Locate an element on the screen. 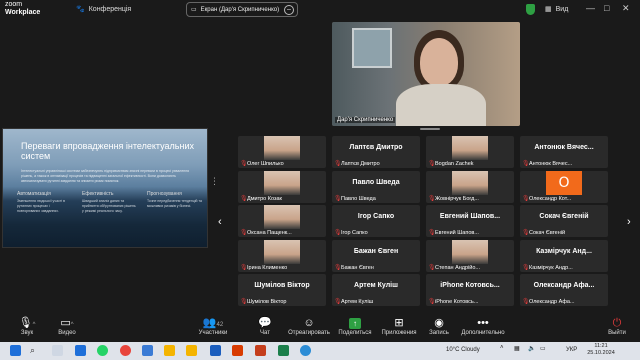 Image resolution: width=640 pixels, height=360 pixels. whatsapp-icon is located at coordinates (102, 350).